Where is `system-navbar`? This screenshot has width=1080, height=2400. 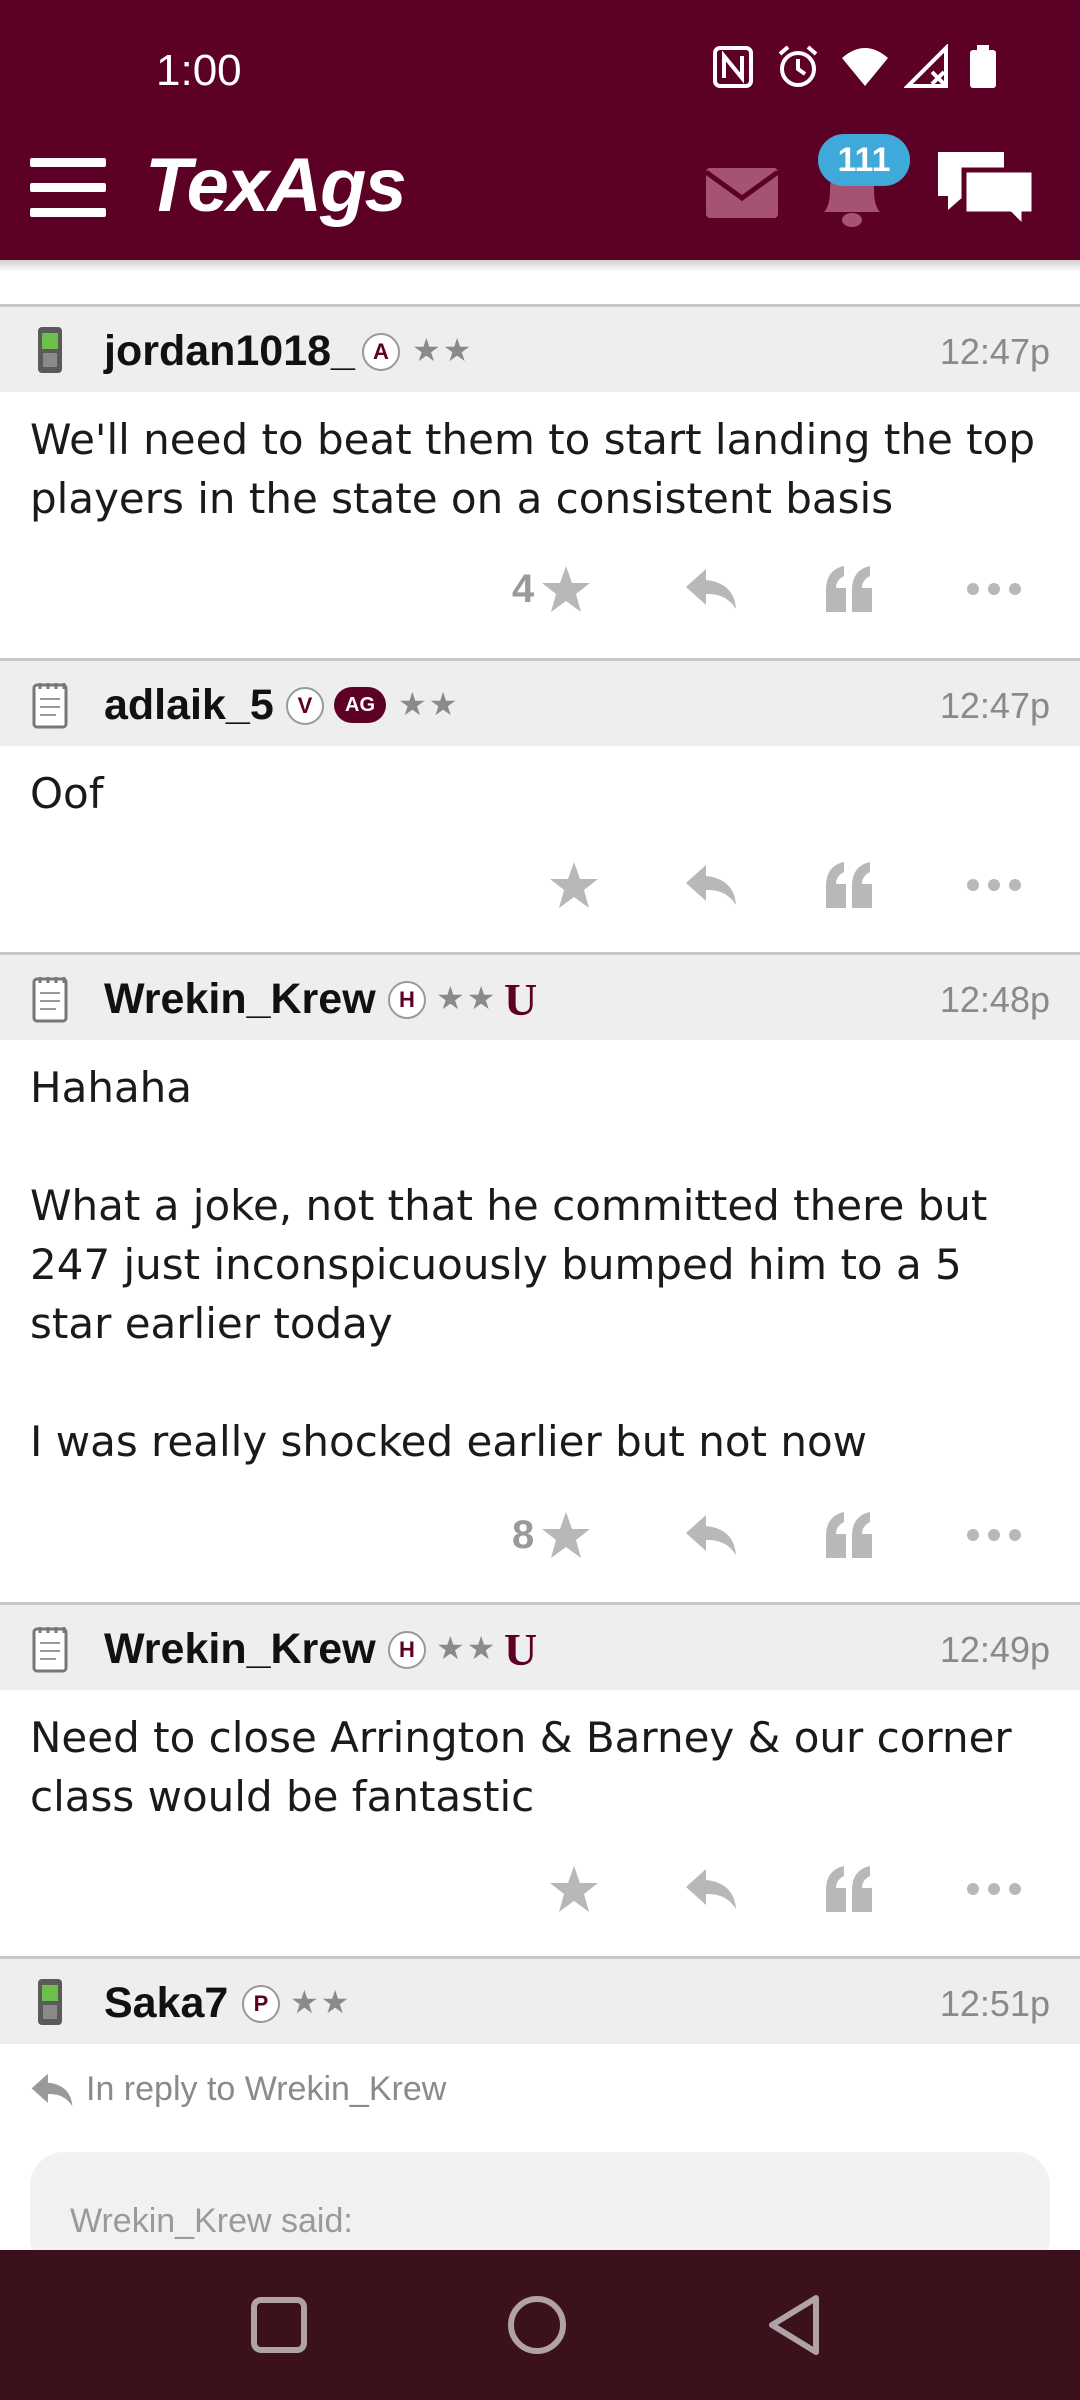 system-navbar is located at coordinates (540, 2325).